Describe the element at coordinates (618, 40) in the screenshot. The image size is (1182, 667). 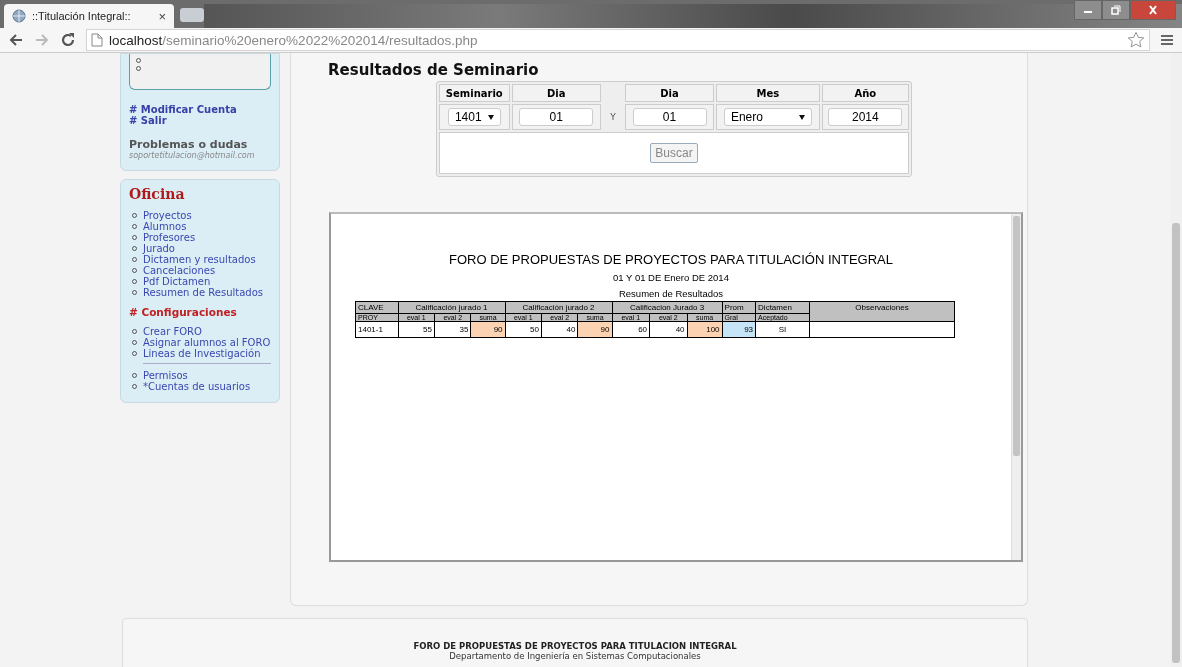
I see `address-bar: localhost/seminario%20enero%2022%202014/resultados.php` at that location.